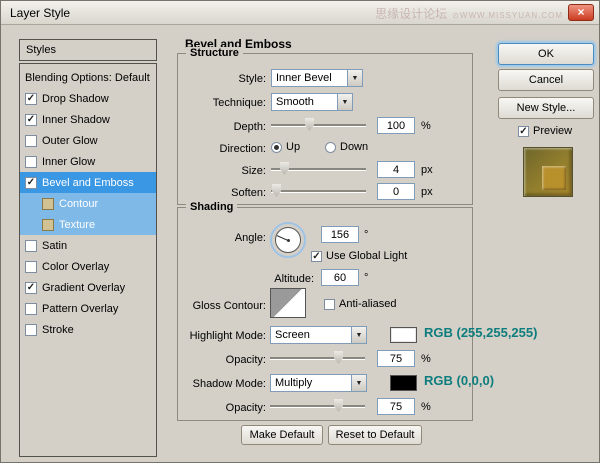 This screenshot has width=600, height=463. What do you see at coordinates (507, 15) in the screenshot?
I see `watermark-url: ⊙WWW.MISSYUAN.COM` at bounding box center [507, 15].